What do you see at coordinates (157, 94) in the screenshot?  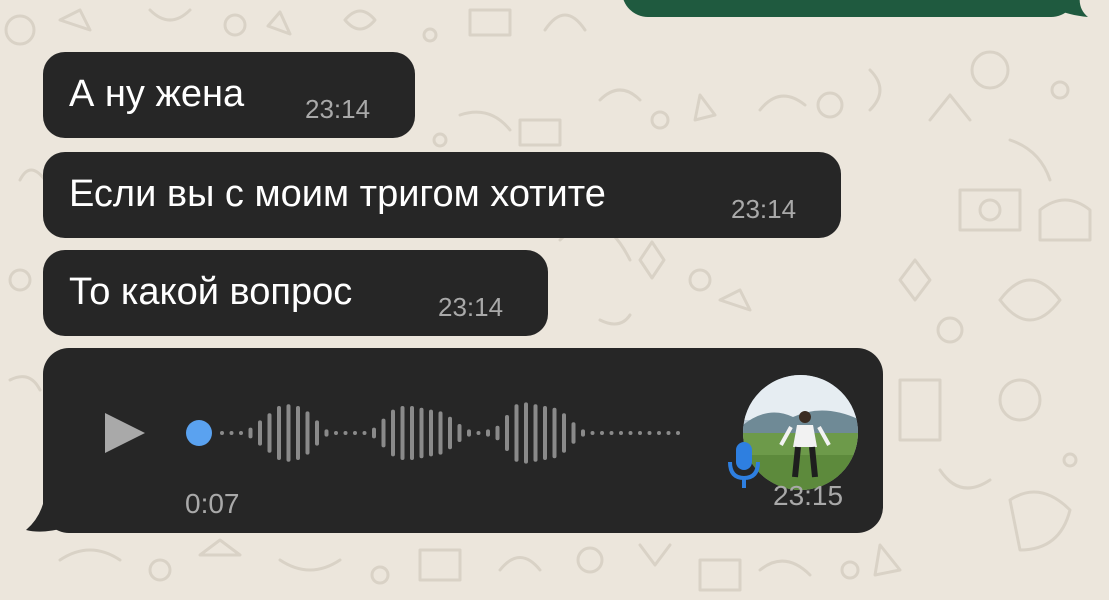 I see `message-text: А ну жена` at bounding box center [157, 94].